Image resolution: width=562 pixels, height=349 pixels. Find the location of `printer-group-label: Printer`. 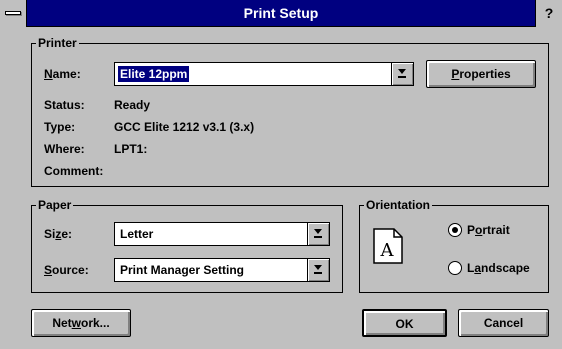

printer-group-label: Printer is located at coordinates (57, 43).